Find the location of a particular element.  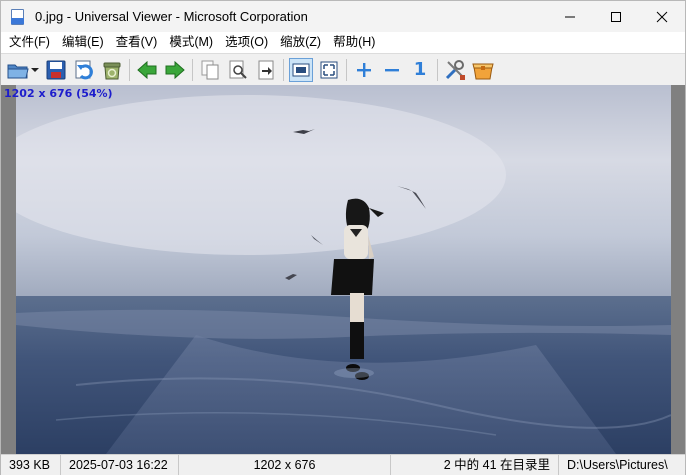

open-dropdown is located at coordinates (35, 70).